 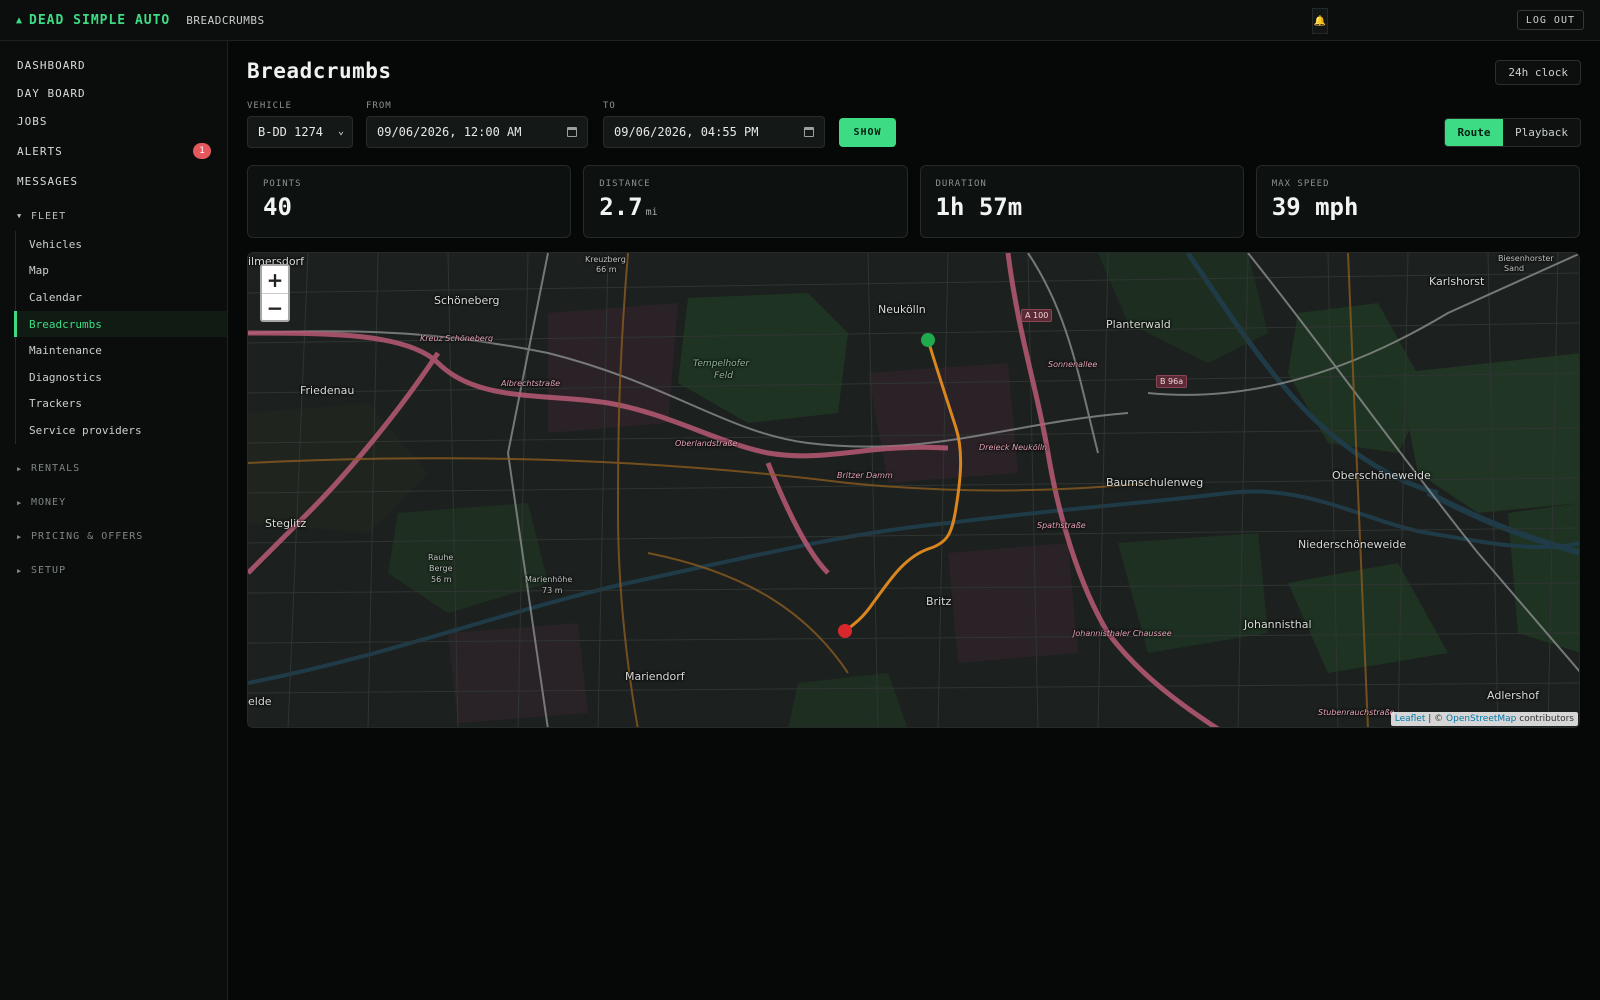 What do you see at coordinates (1315, 207) in the screenshot?
I see `max-speed-value: 39 mph` at bounding box center [1315, 207].